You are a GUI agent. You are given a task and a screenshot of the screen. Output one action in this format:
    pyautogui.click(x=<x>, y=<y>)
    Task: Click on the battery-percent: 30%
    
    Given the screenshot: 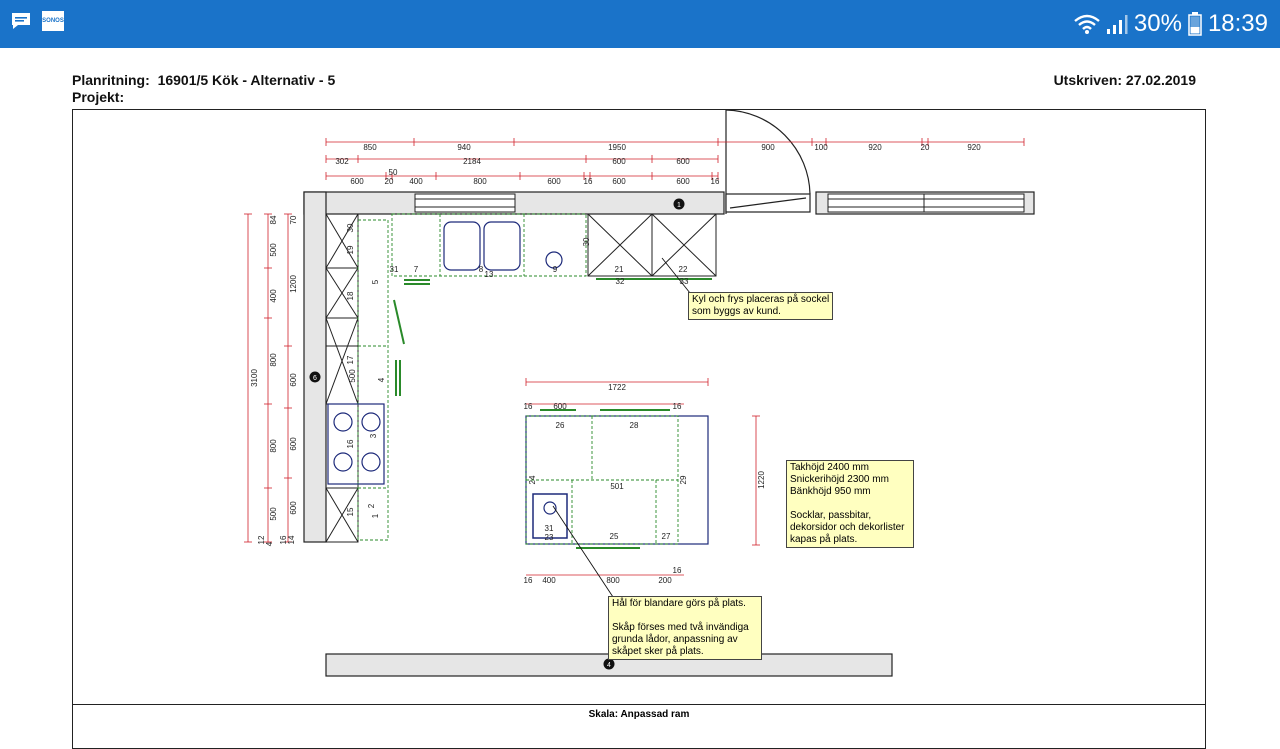 What is the action you would take?
    pyautogui.click(x=1157, y=23)
    